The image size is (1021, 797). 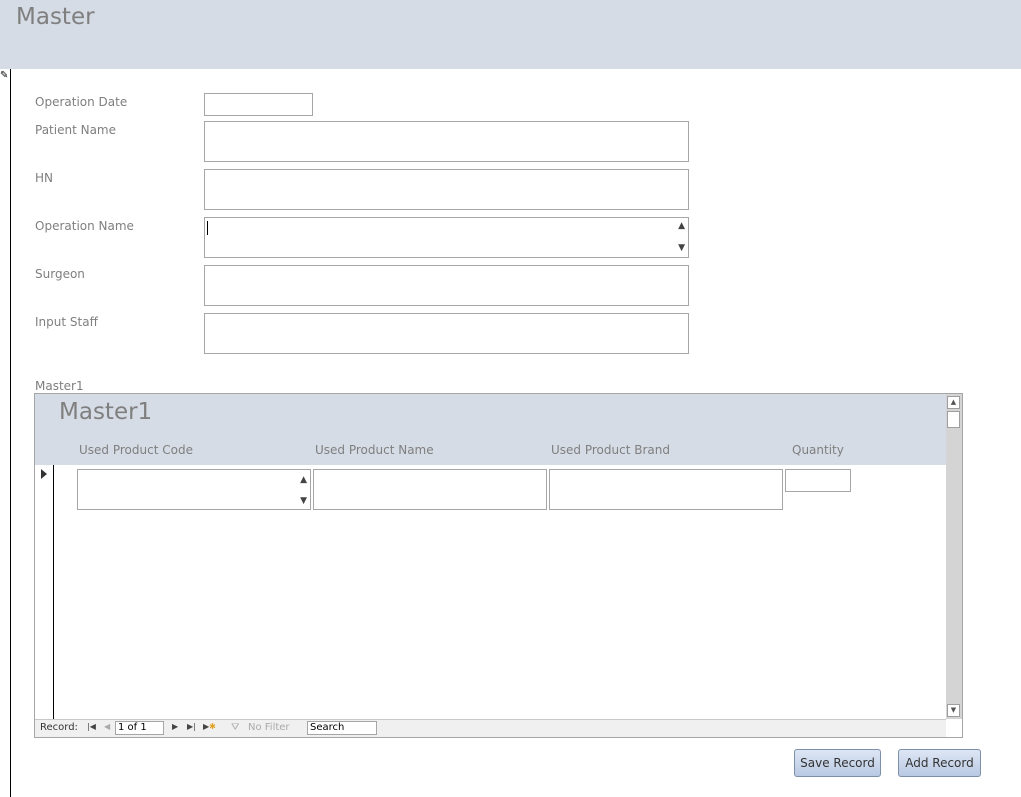 What do you see at coordinates (207, 228) in the screenshot?
I see `text-caret` at bounding box center [207, 228].